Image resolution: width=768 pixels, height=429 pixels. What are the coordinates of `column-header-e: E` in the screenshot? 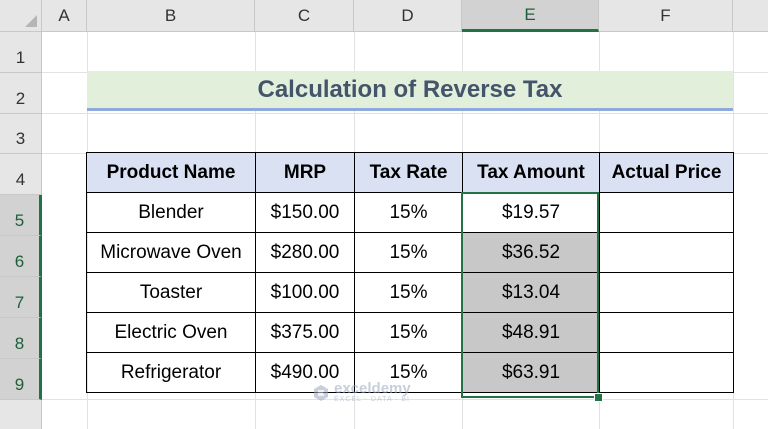 It's located at (530, 16).